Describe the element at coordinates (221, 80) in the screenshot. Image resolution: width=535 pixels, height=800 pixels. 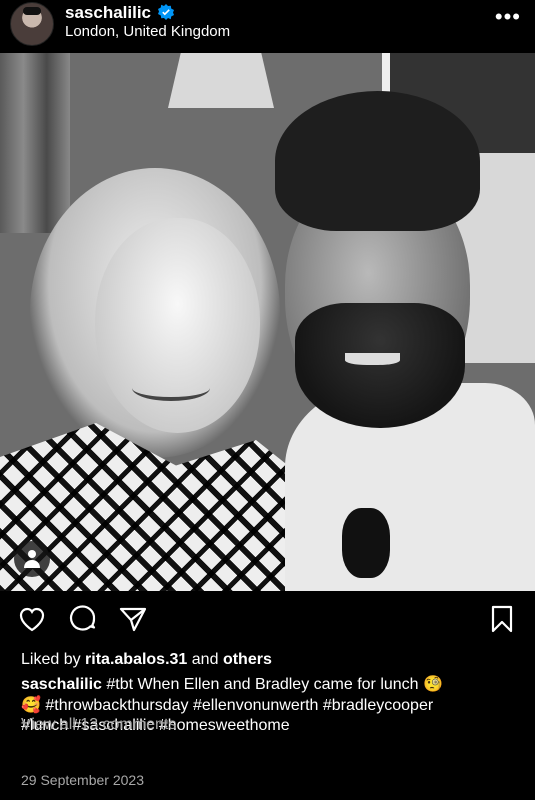
I see `photo-lamp` at that location.